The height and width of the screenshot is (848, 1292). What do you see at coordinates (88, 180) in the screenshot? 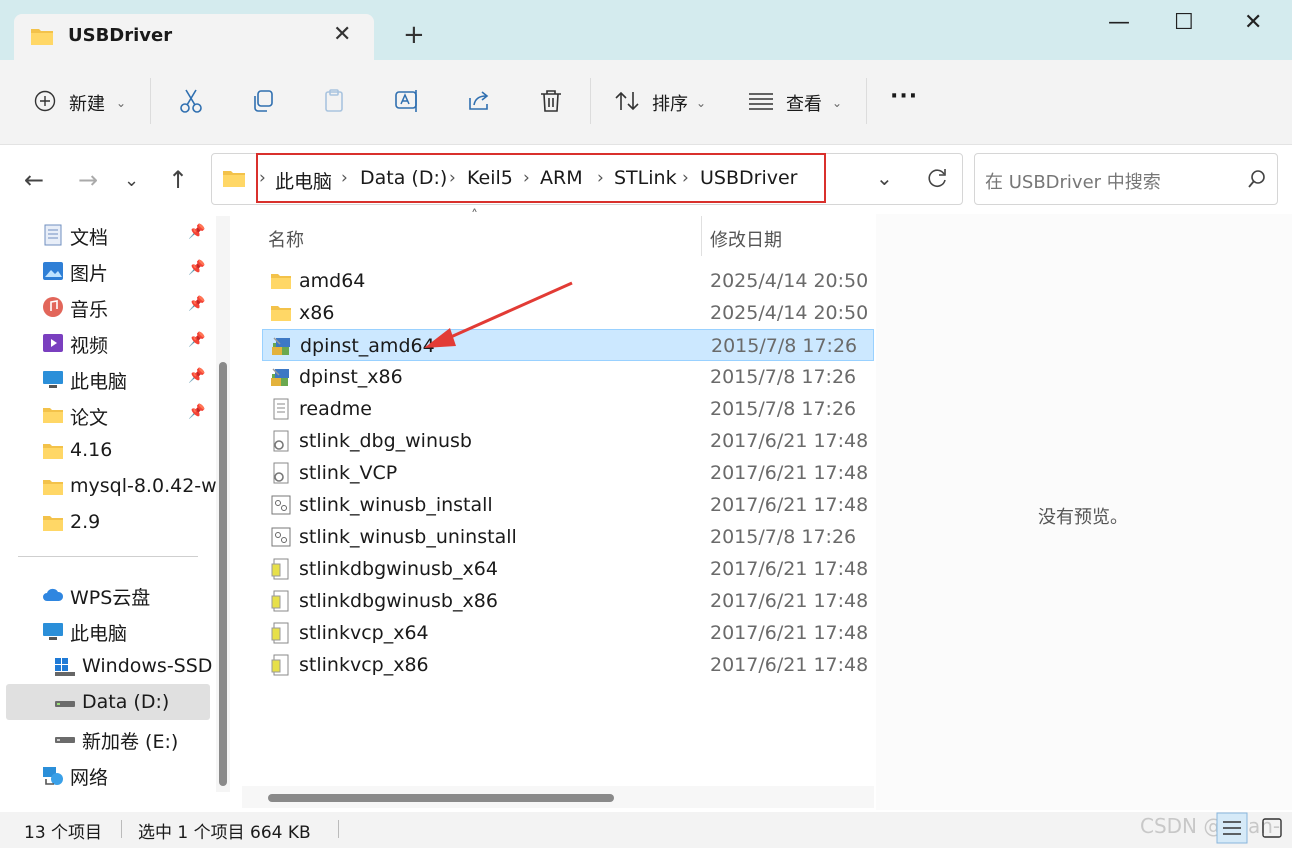
I see `forward-arrow-icon: →` at bounding box center [88, 180].